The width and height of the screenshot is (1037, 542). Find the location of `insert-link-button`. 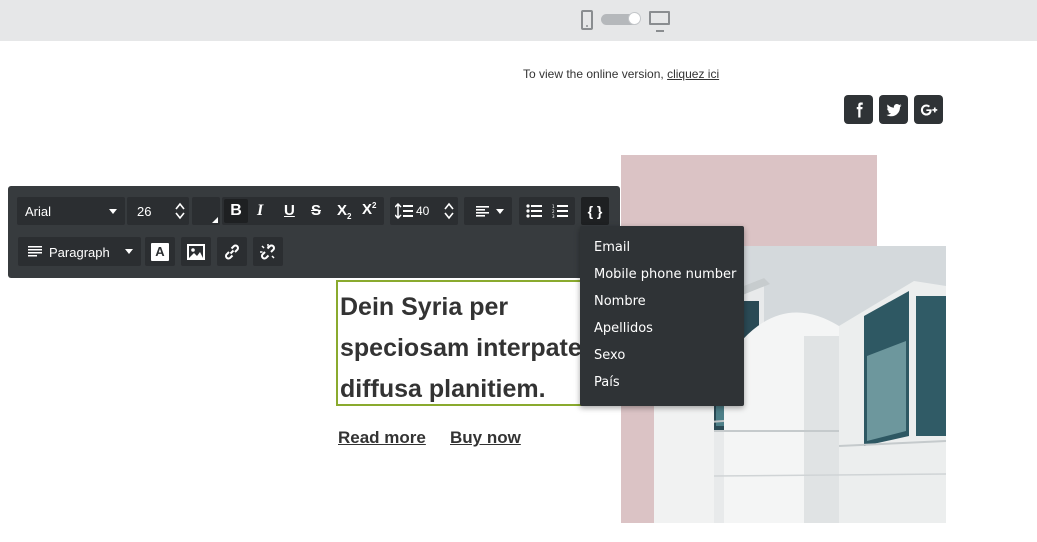

insert-link-button is located at coordinates (232, 251).